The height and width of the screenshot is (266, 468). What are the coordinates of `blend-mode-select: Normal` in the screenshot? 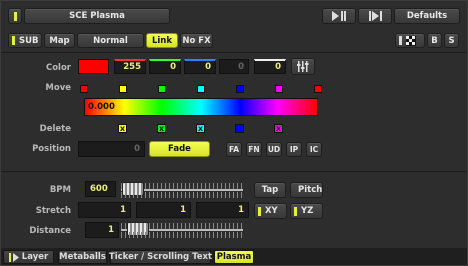 It's located at (110, 40).